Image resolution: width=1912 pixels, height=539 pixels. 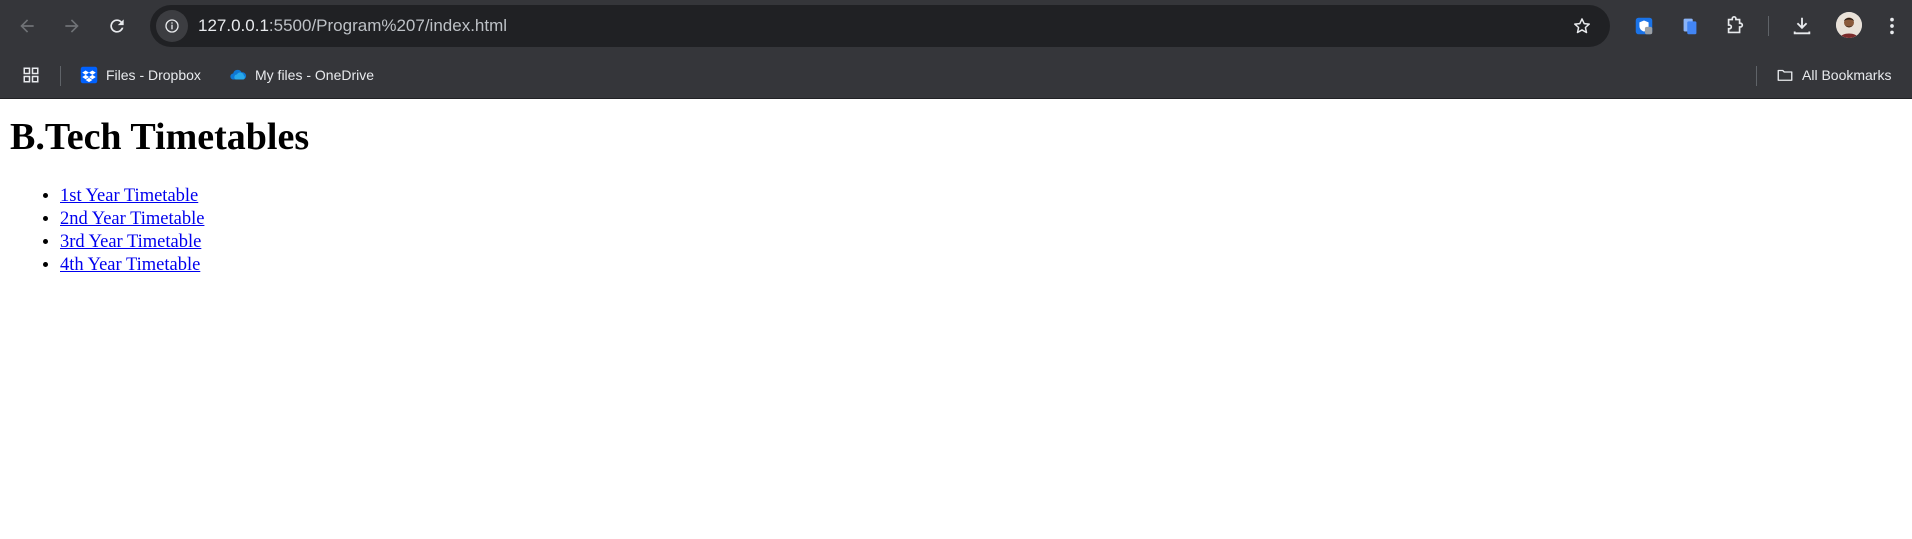 I want to click on list-item: 2nd Year Timetable, so click(x=981, y=219).